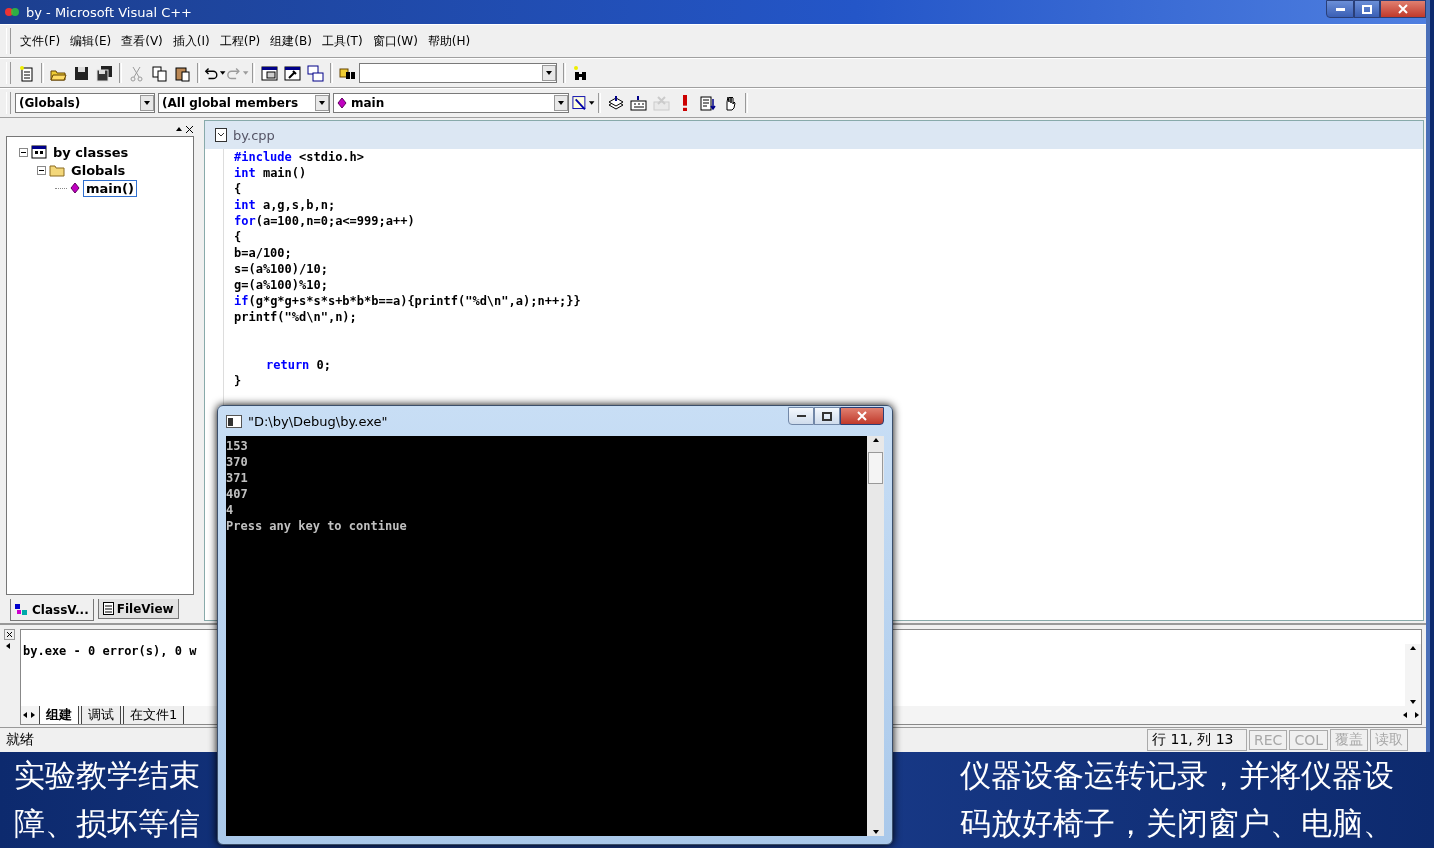  Describe the element at coordinates (318, 421) in the screenshot. I see `console-title: "D:\by\Debug\by.exe"` at that location.